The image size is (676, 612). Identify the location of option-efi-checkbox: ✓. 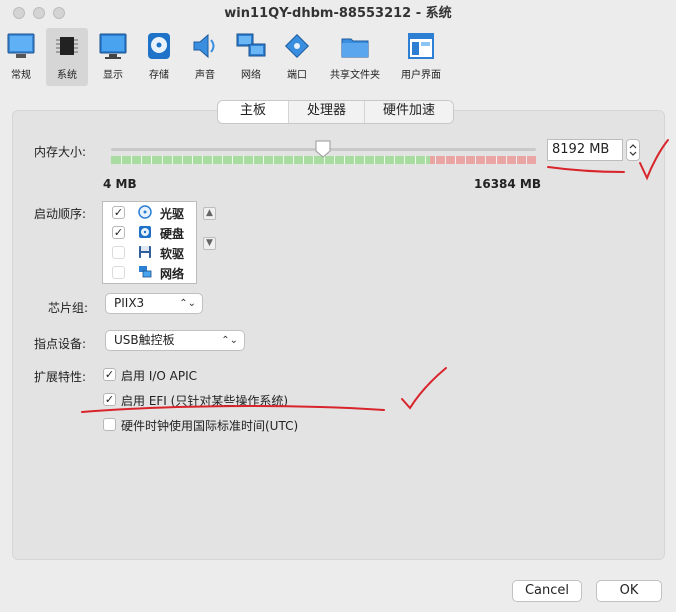
(109, 399).